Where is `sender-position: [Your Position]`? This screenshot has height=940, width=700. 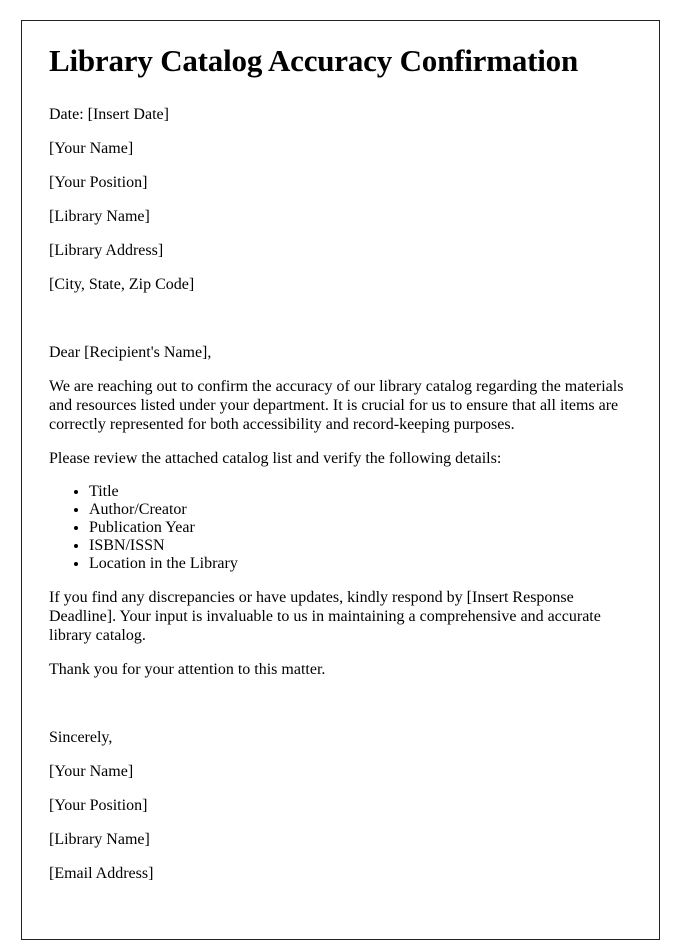 sender-position: [Your Position] is located at coordinates (98, 182).